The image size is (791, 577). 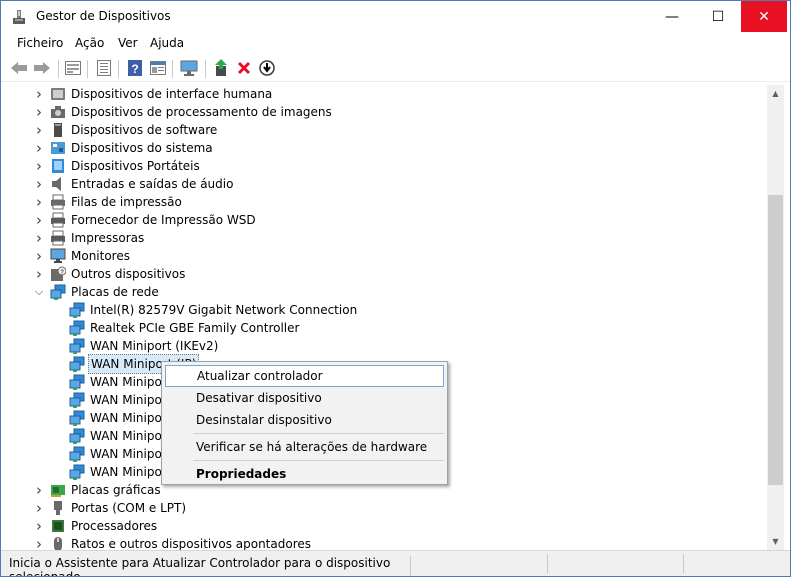 I want to click on tree-item-label: Processadores, so click(x=114, y=526).